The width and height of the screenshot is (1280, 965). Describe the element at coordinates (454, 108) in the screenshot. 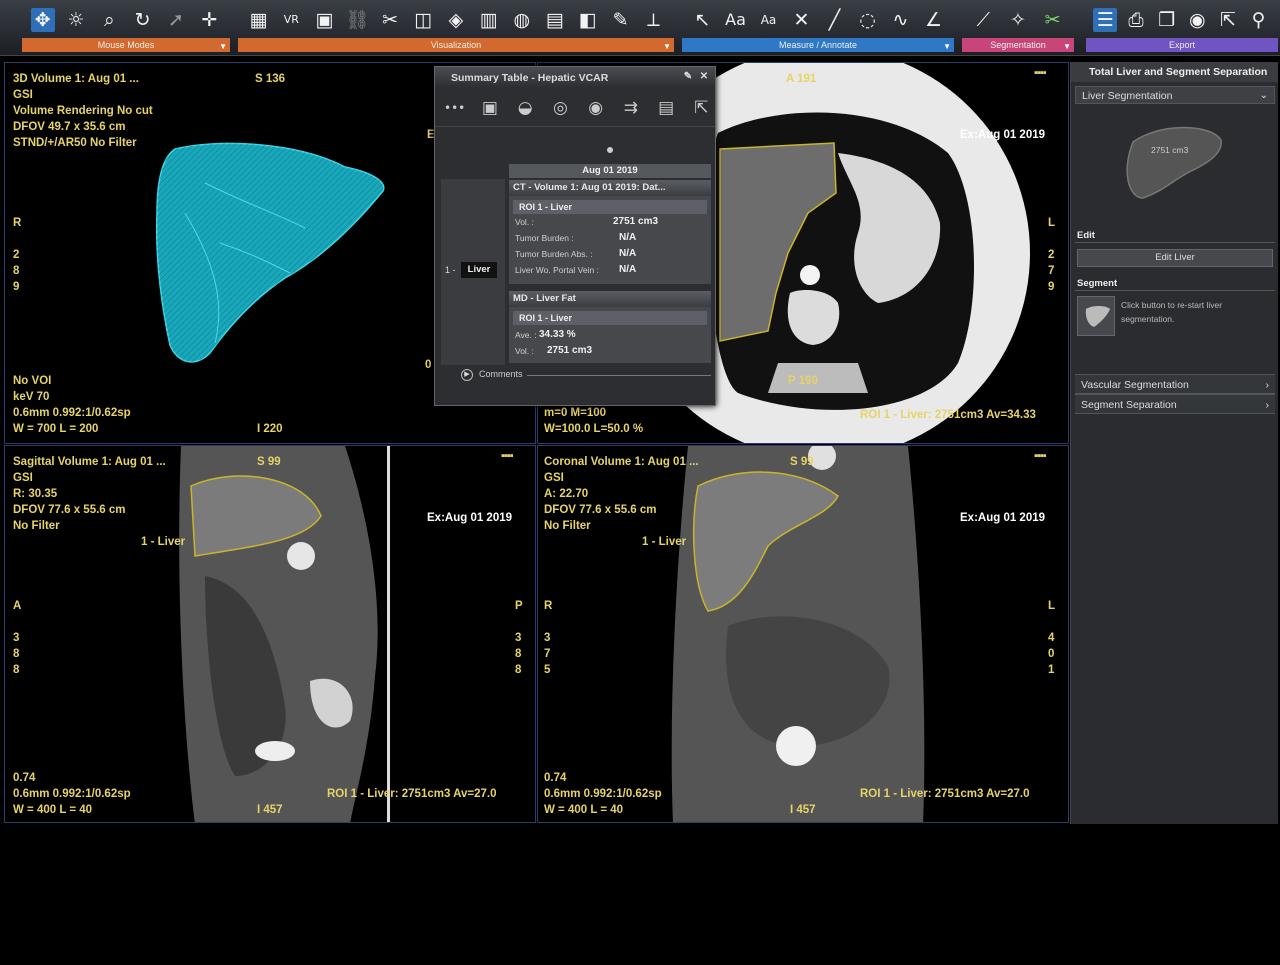

I see `more-icon: •••` at that location.